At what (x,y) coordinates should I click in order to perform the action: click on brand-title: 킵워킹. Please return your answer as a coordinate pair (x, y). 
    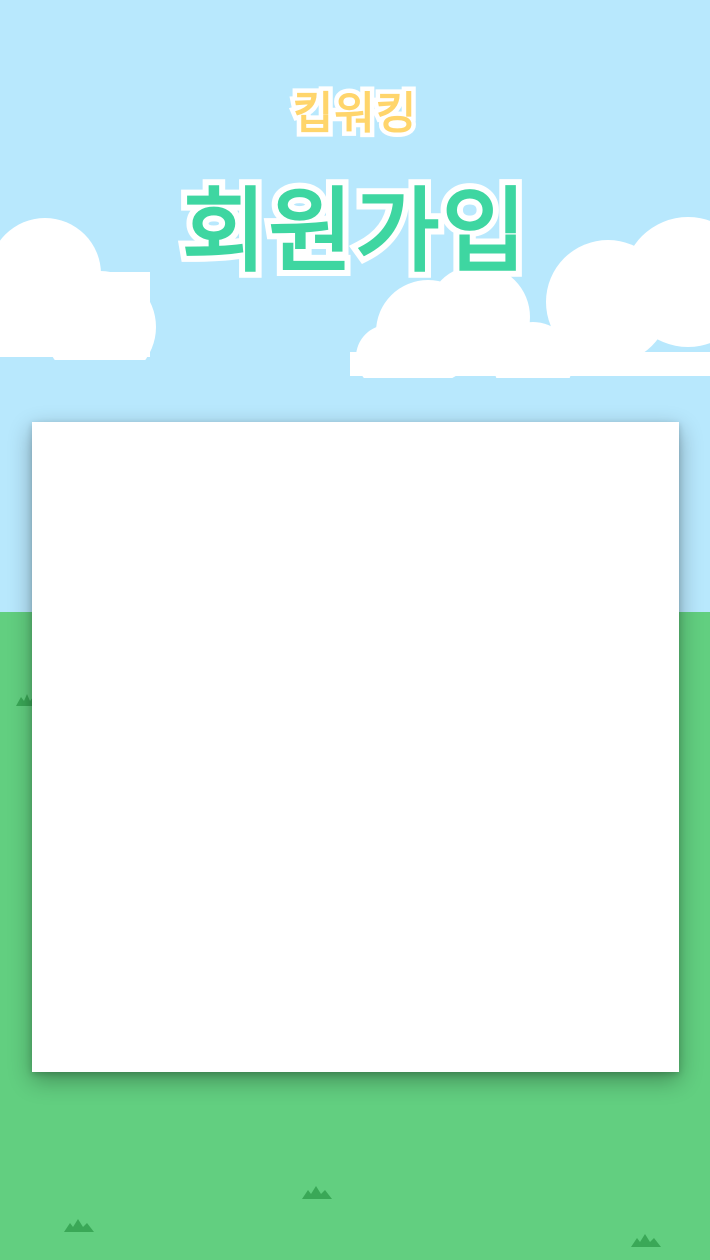
    Looking at the image, I should click on (354, 113).